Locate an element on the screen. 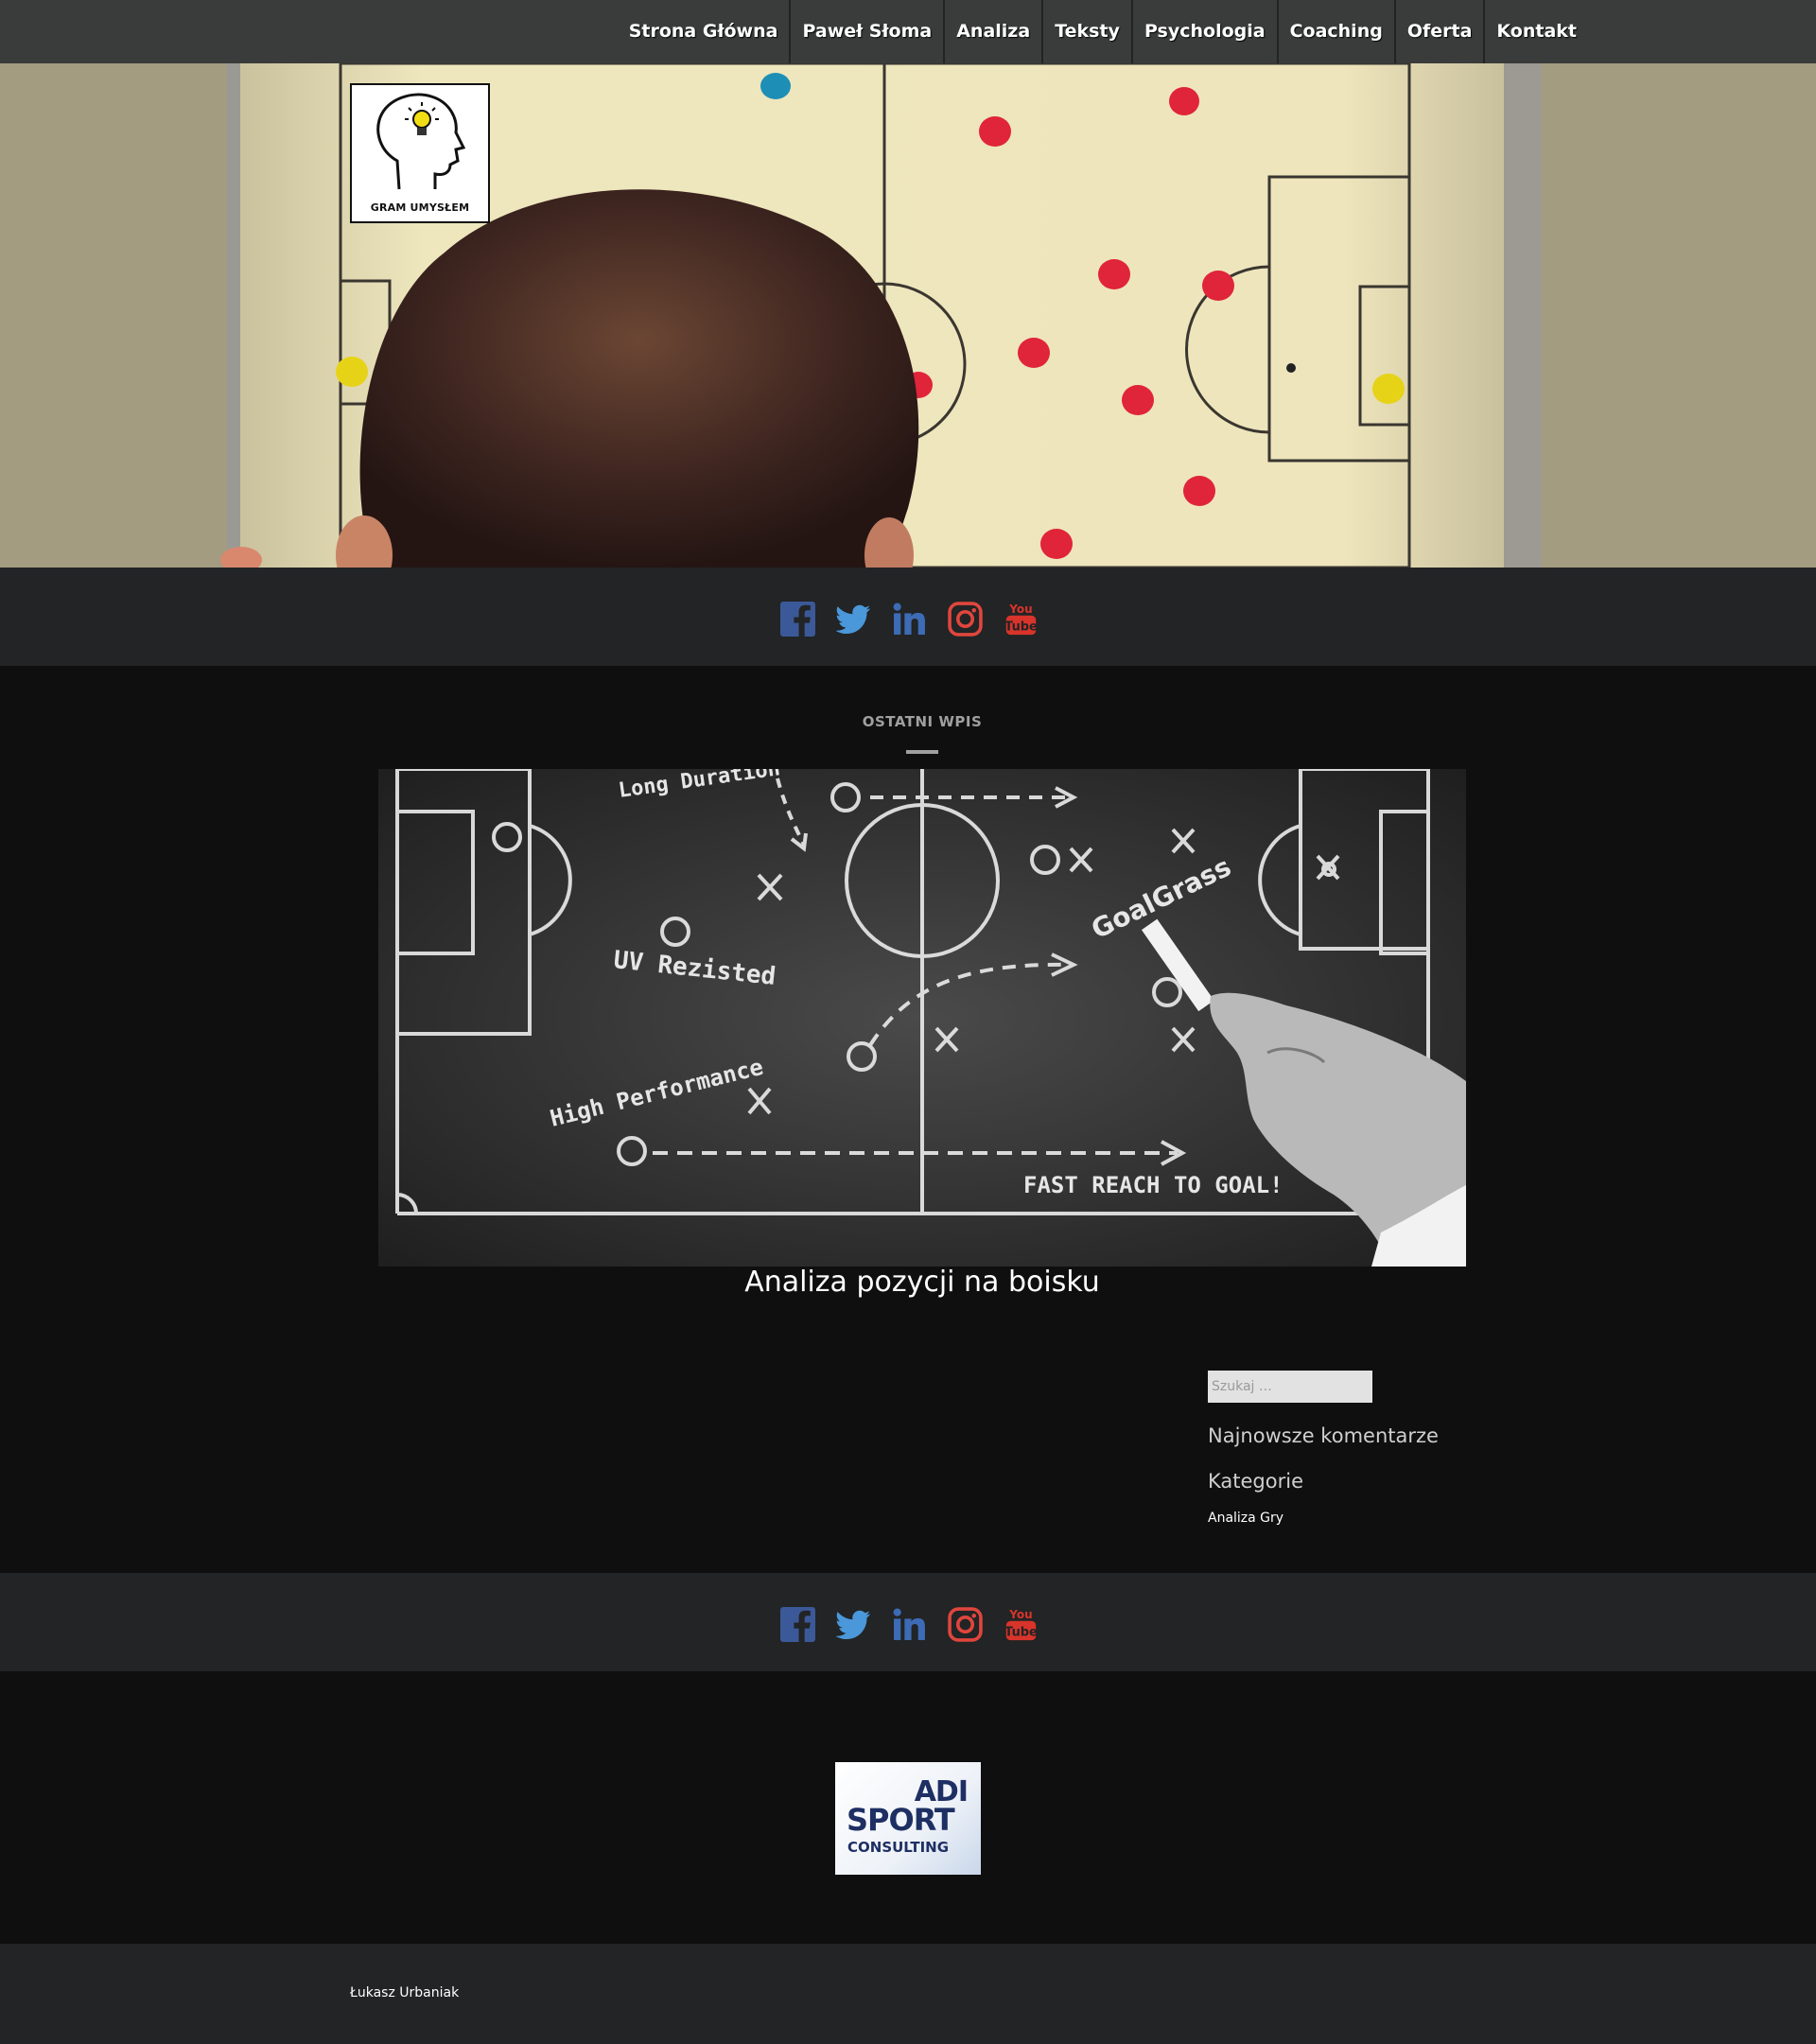 This screenshot has height=2044, width=1816. site-logo: GRAM UMYSŁEM is located at coordinates (420, 153).